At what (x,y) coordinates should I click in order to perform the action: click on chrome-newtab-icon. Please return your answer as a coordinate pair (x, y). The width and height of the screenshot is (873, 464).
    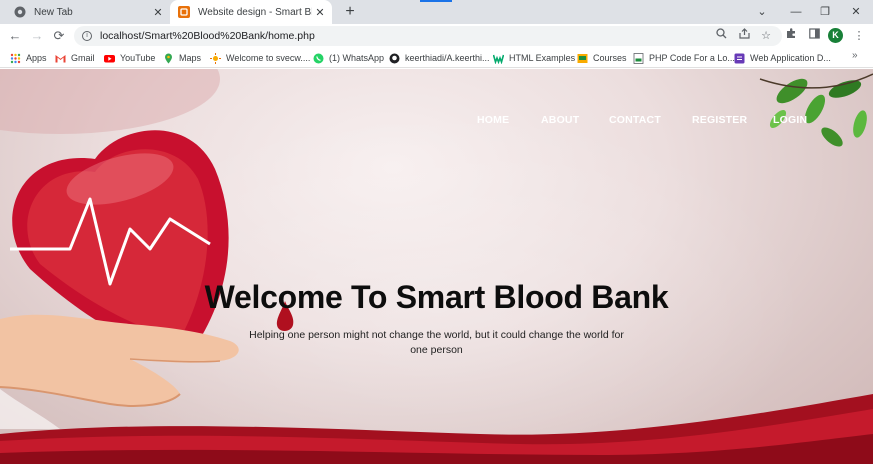
    Looking at the image, I should click on (20, 12).